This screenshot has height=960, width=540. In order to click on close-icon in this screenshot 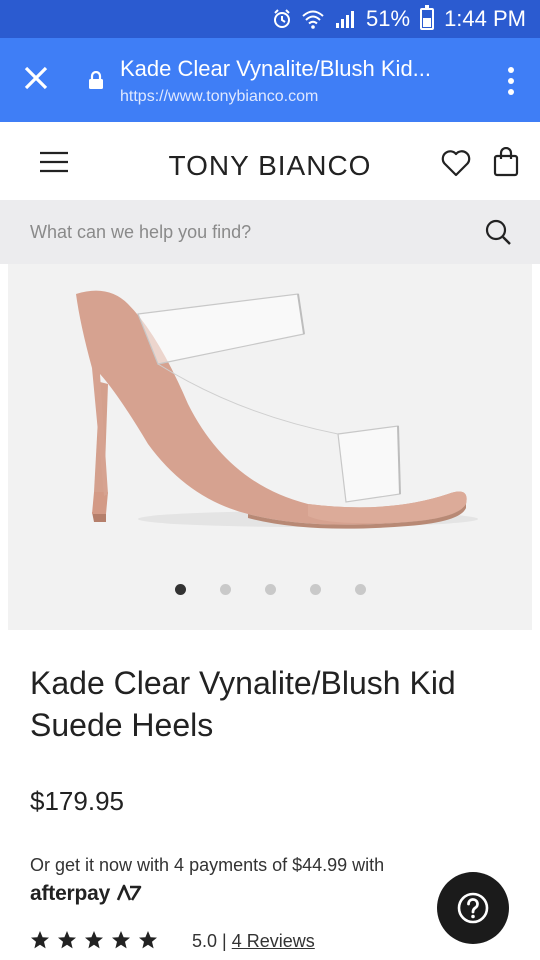, I will do `click(36, 78)`.